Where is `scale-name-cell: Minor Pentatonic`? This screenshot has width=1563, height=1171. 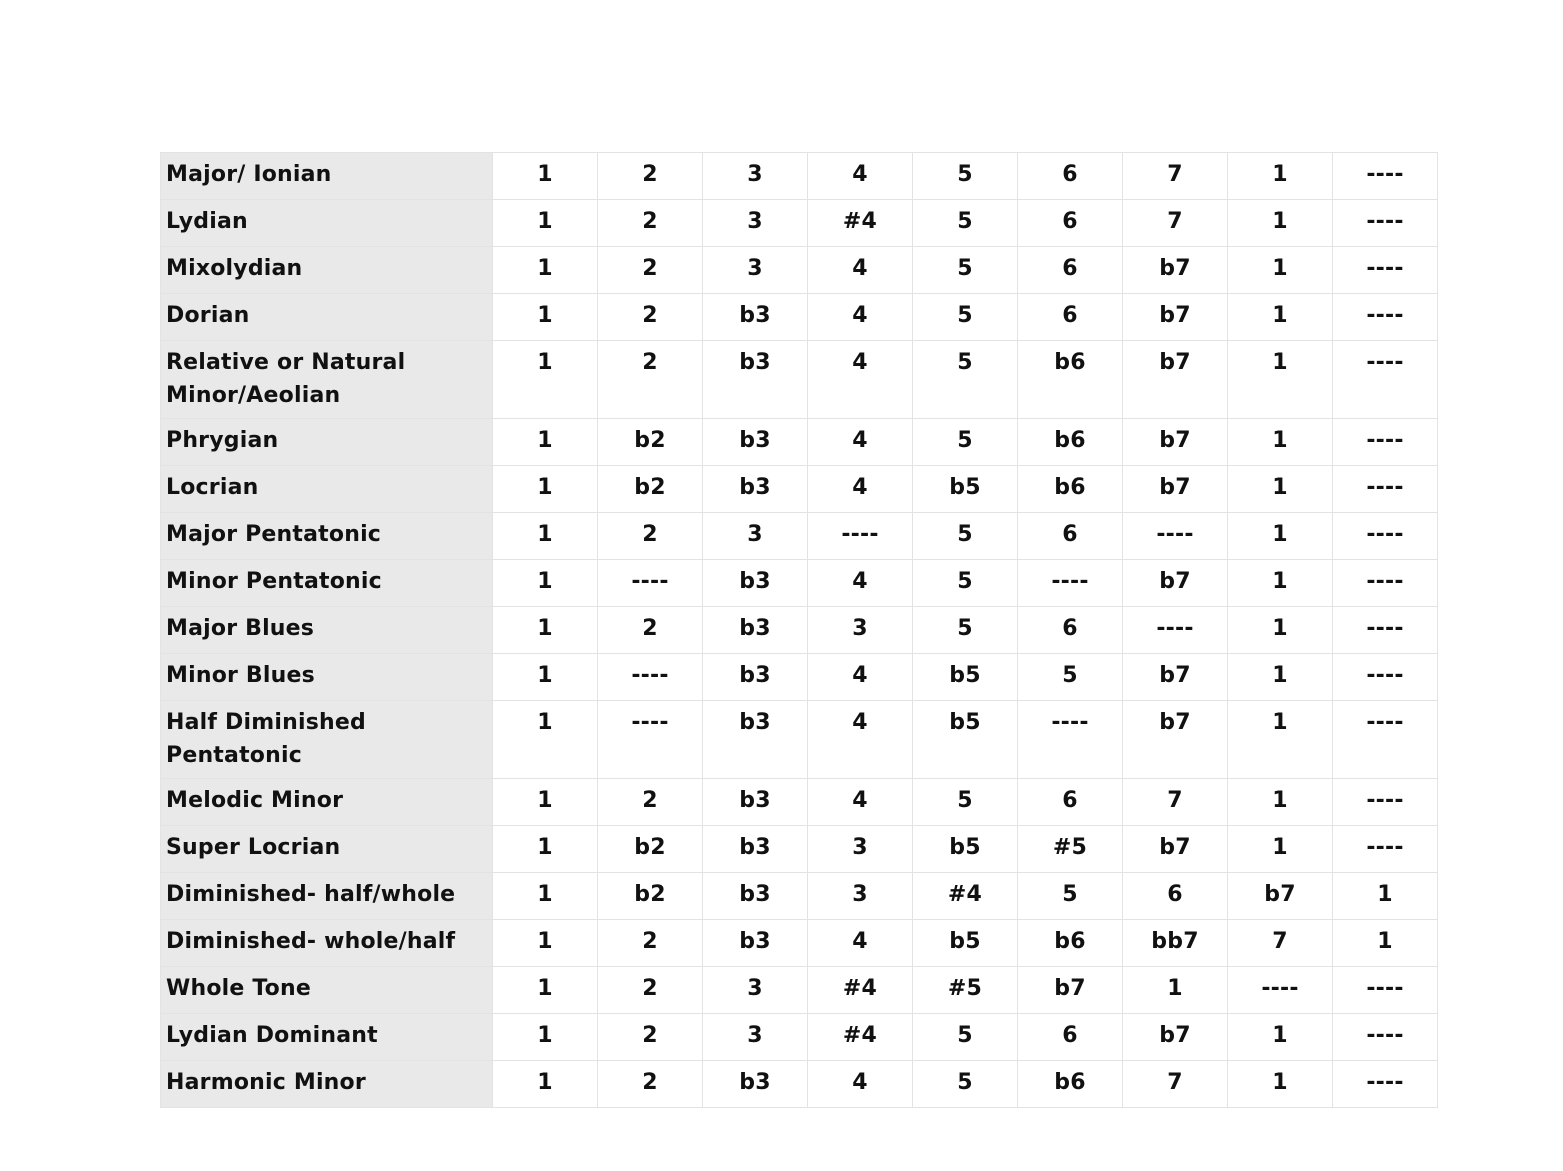
scale-name-cell: Minor Pentatonic is located at coordinates (326, 583).